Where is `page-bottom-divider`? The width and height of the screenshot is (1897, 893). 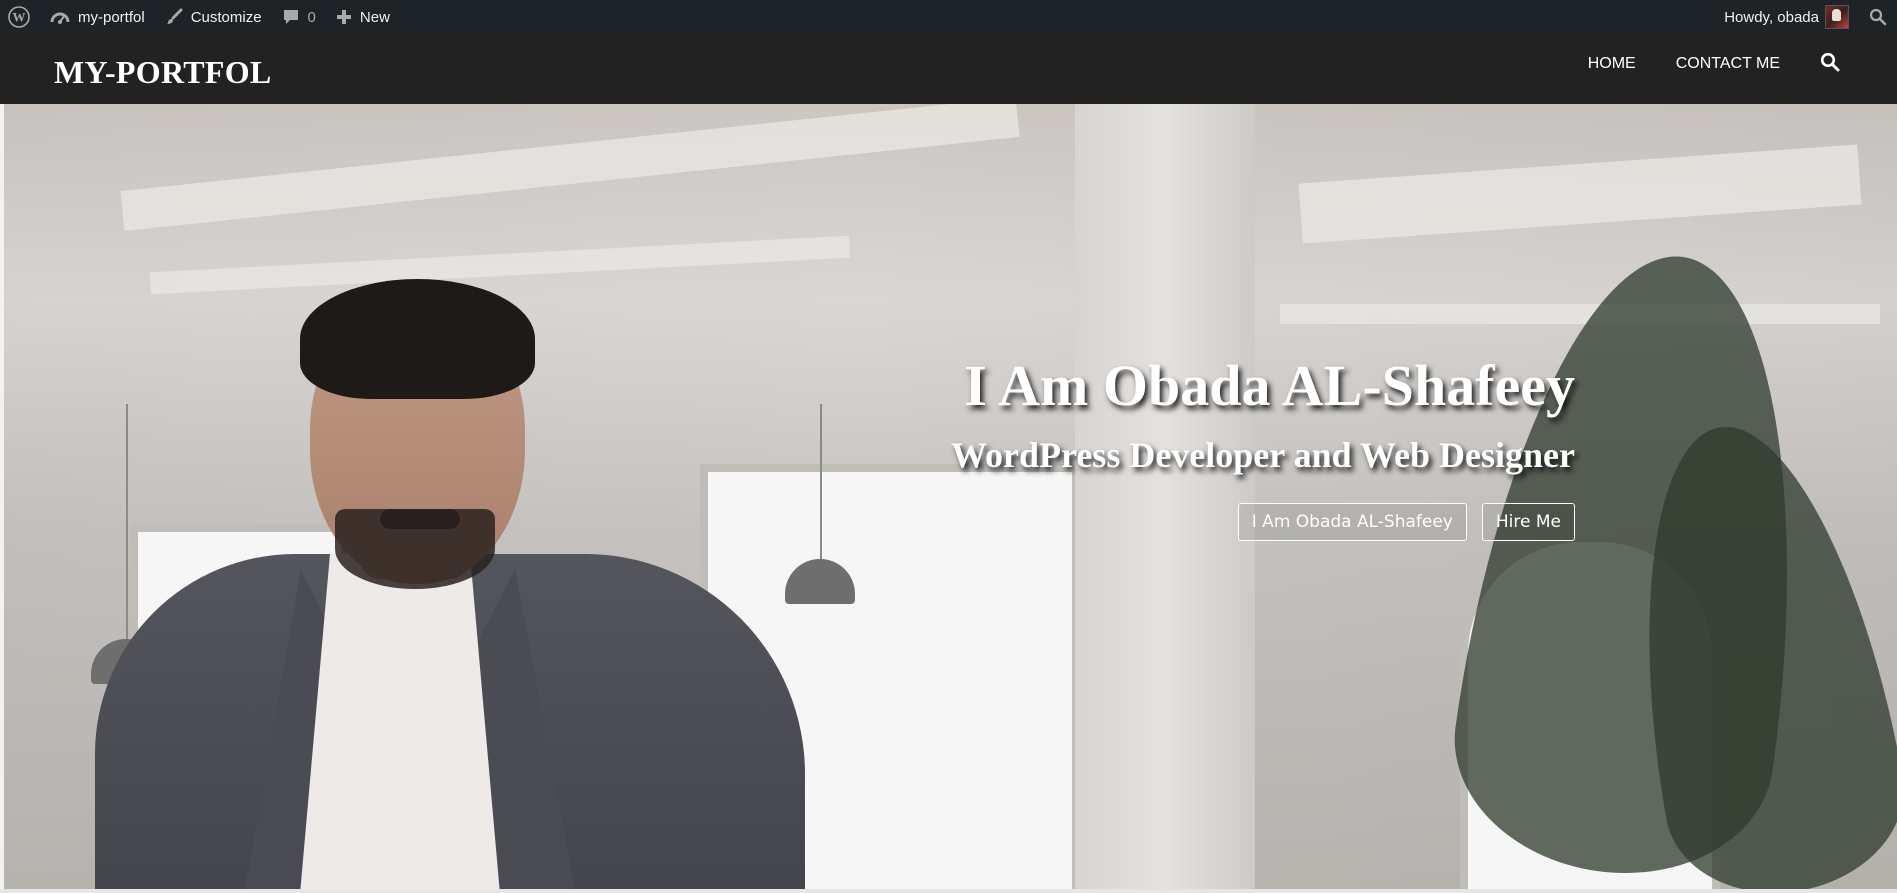 page-bottom-divider is located at coordinates (948, 891).